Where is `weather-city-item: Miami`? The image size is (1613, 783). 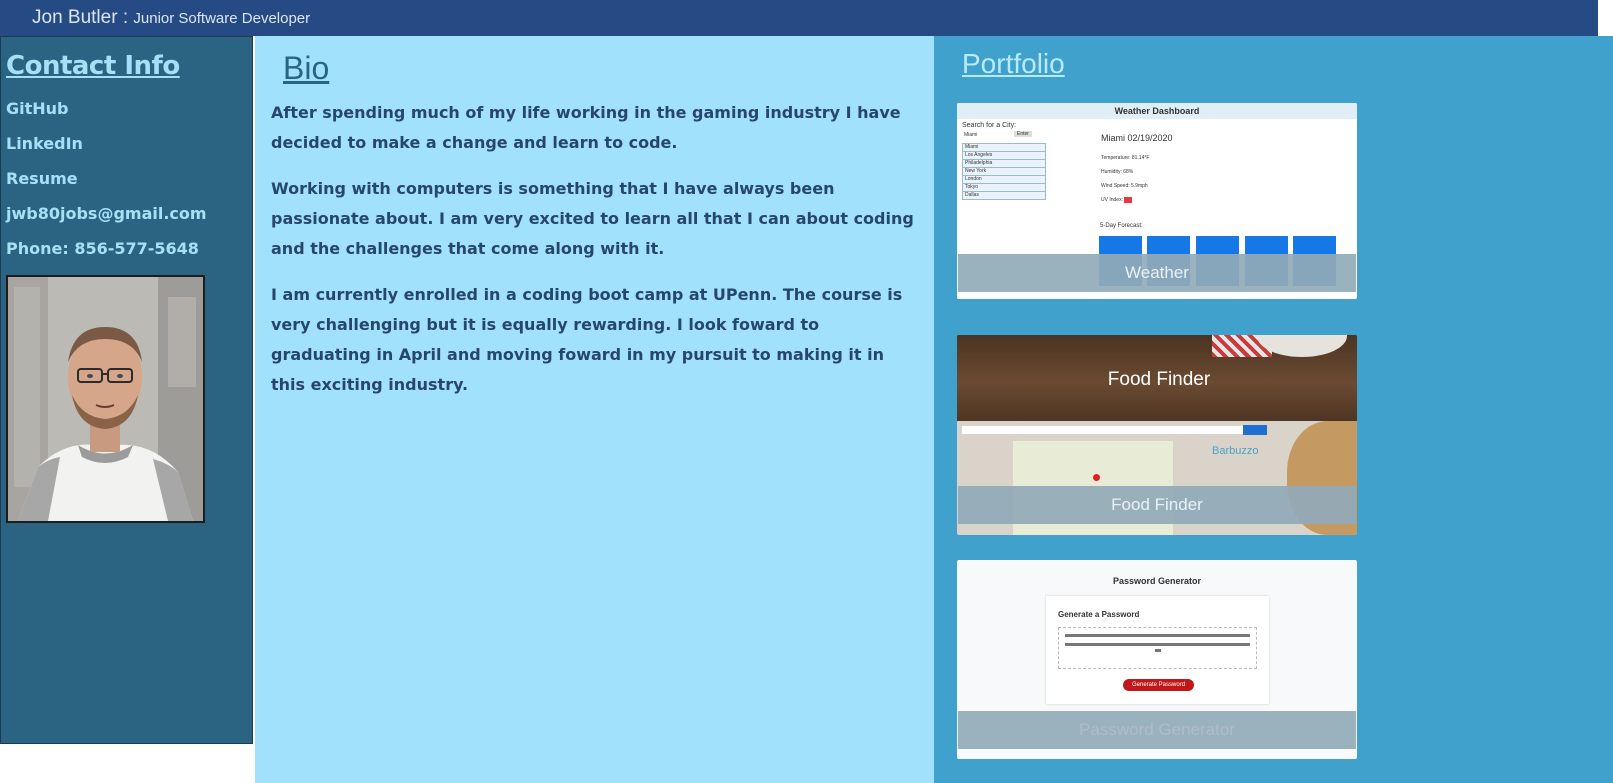
weather-city-item: Miami is located at coordinates (1004, 147).